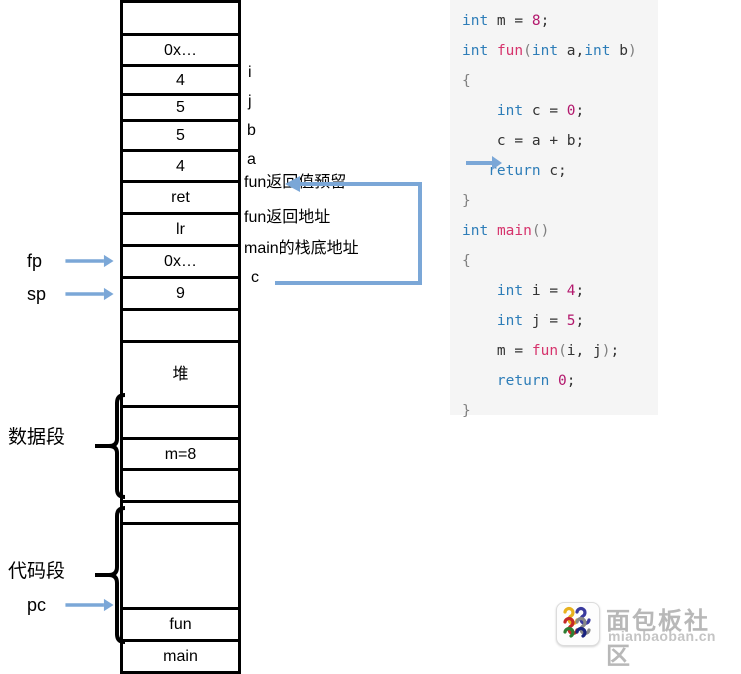  What do you see at coordinates (536, 111) in the screenshot?
I see `code-token: c` at bounding box center [536, 111].